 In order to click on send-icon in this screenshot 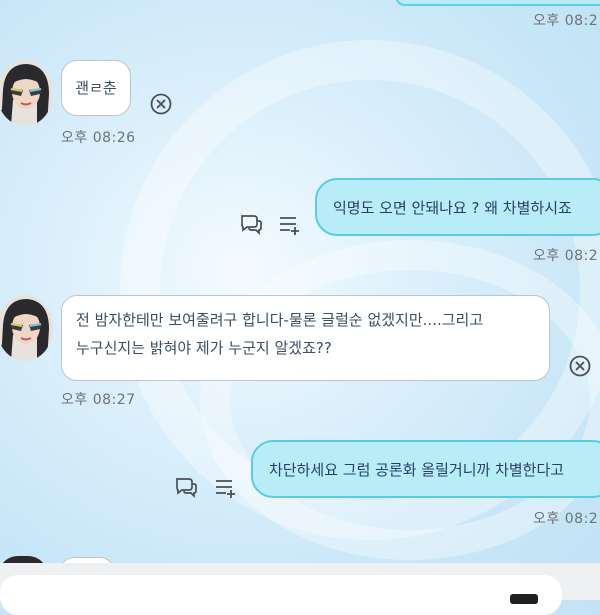, I will do `click(524, 599)`.